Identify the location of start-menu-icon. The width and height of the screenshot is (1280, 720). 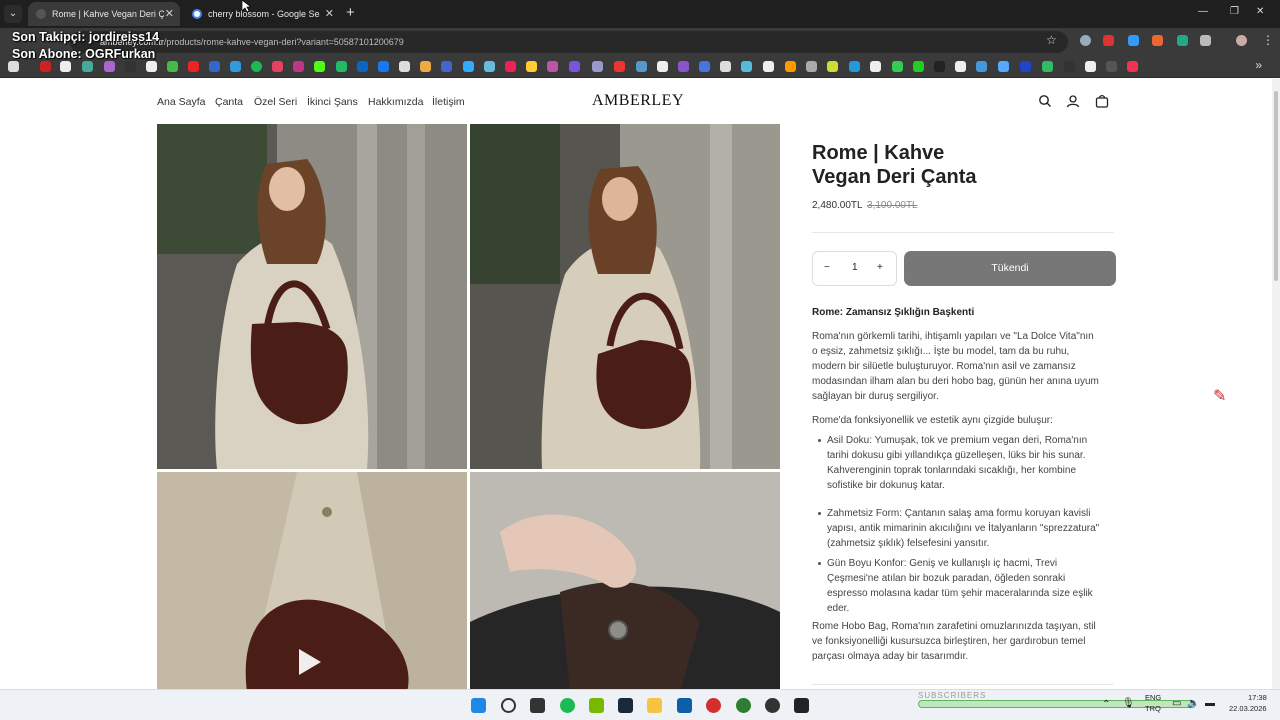
(478, 705).